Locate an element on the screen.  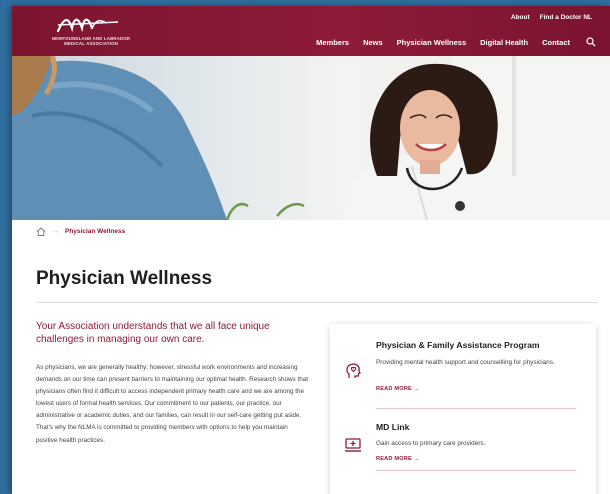
nav-item-news: News is located at coordinates (373, 42).